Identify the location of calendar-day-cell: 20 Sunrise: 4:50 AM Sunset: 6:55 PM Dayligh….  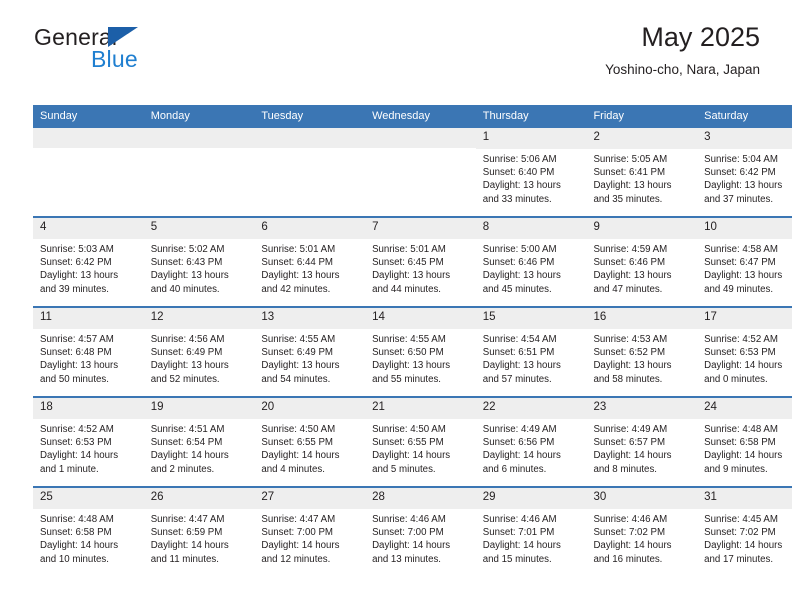
(310, 441).